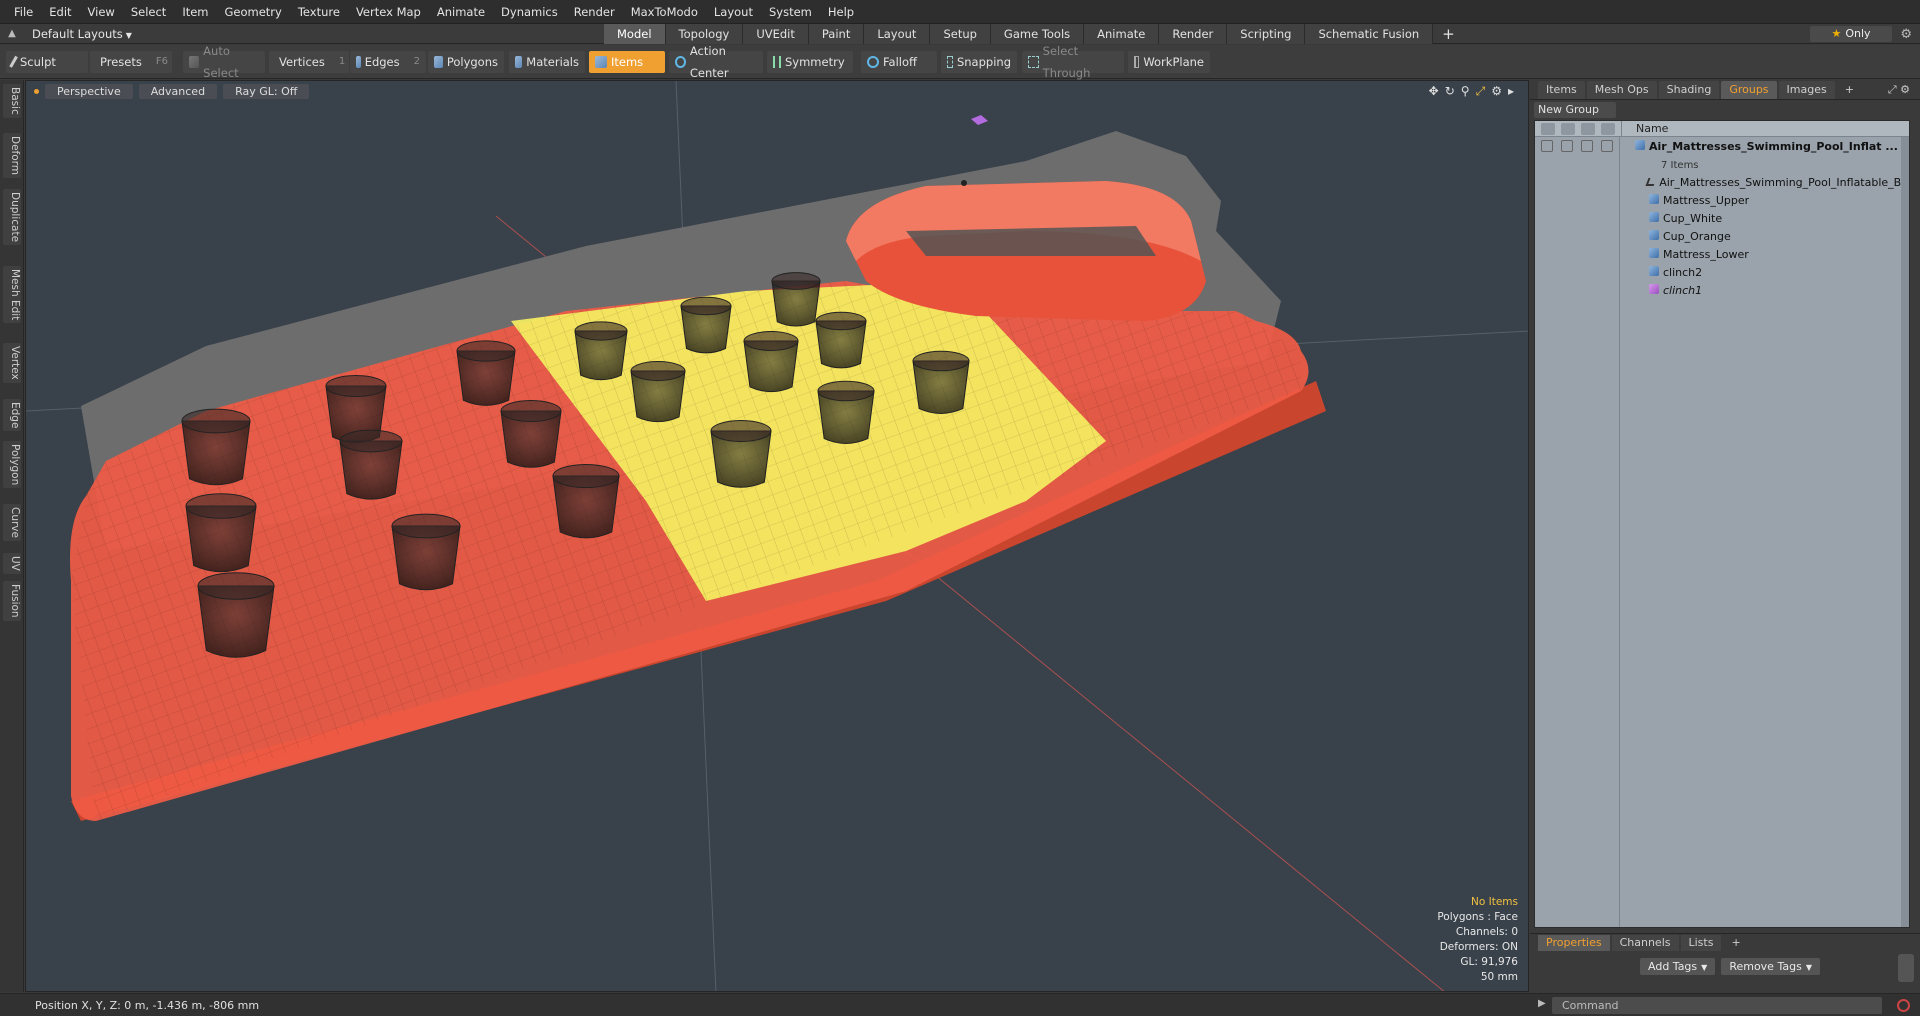 Image resolution: width=1920 pixels, height=1016 pixels. I want to click on menu-layout: Layout, so click(733, 12).